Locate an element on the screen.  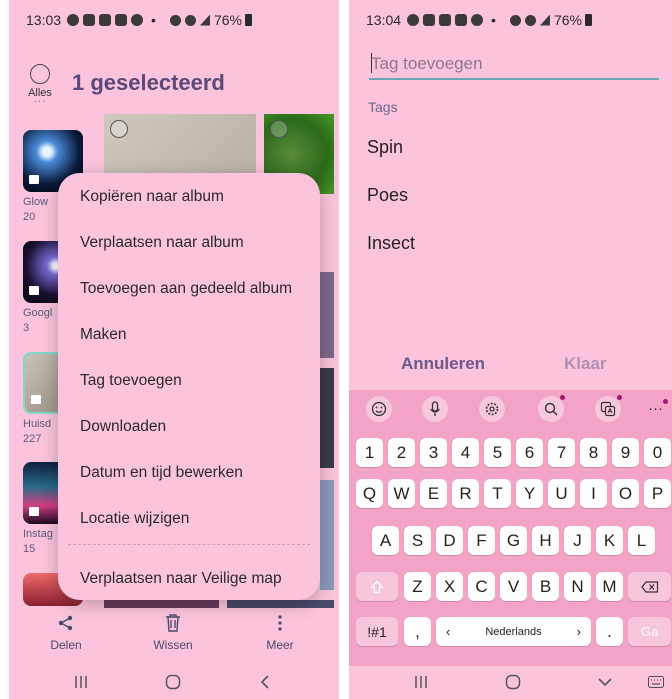
back-icon is located at coordinates (265, 682).